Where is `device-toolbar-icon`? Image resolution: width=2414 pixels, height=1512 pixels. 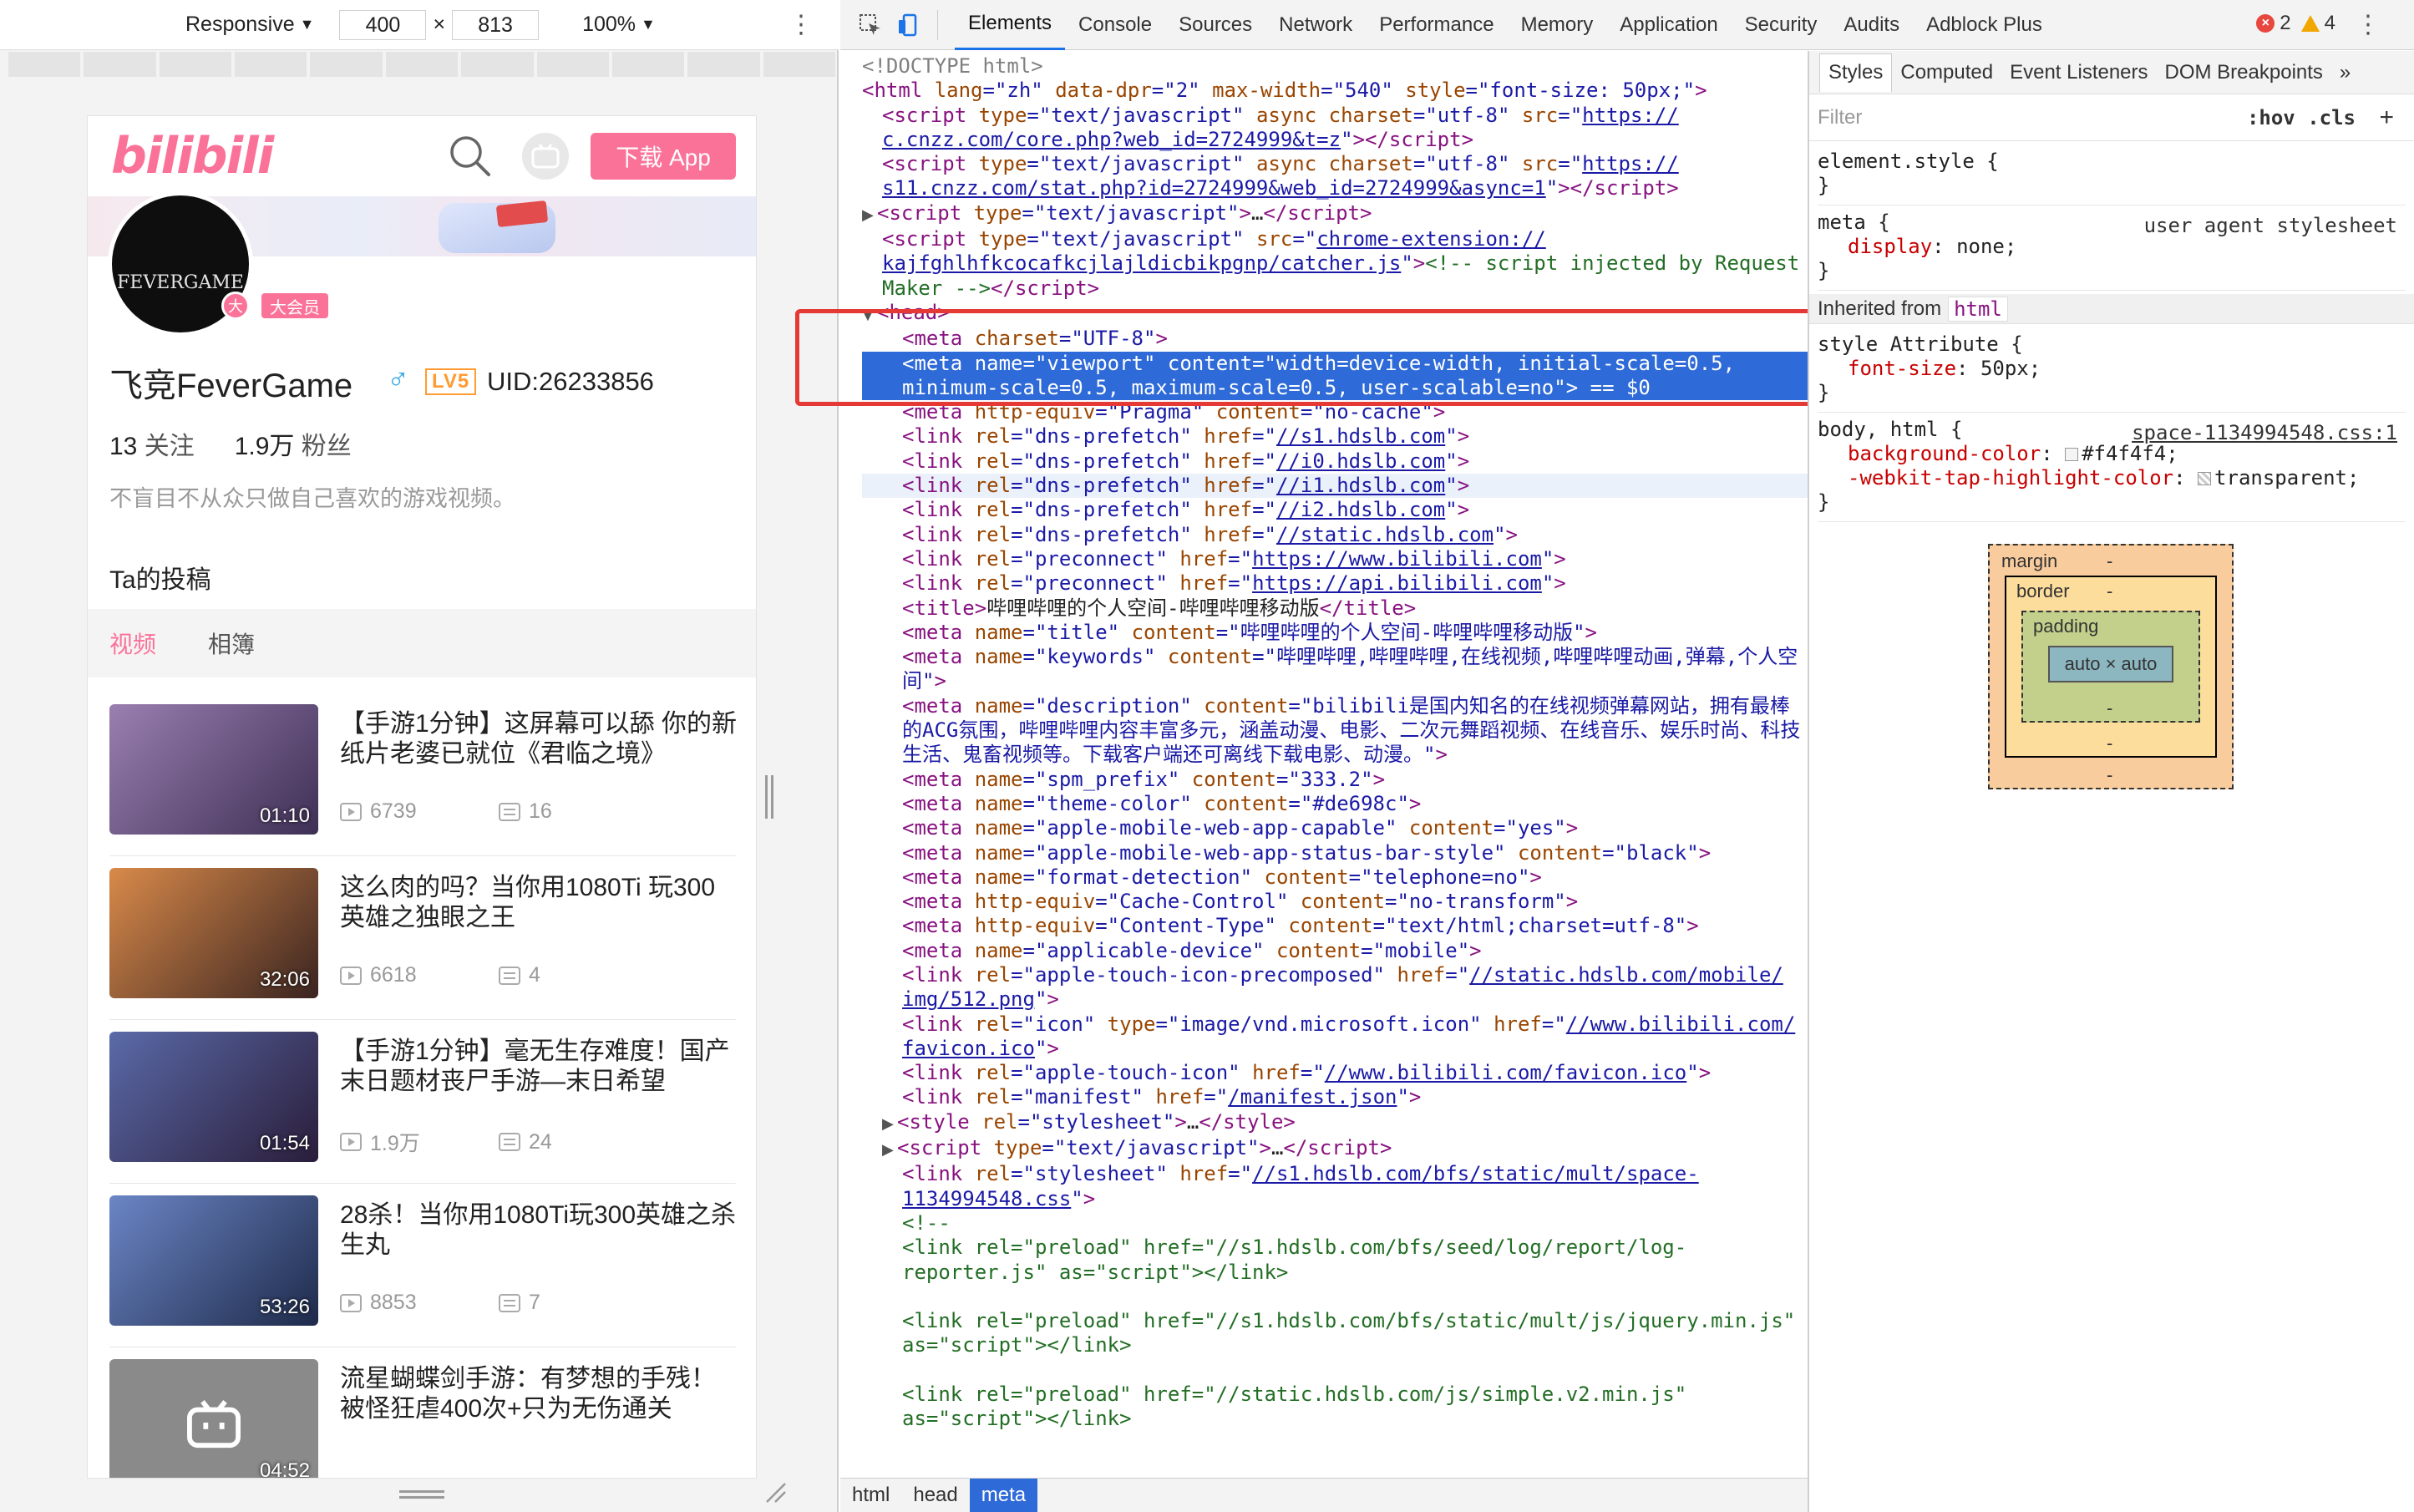 device-toolbar-icon is located at coordinates (908, 25).